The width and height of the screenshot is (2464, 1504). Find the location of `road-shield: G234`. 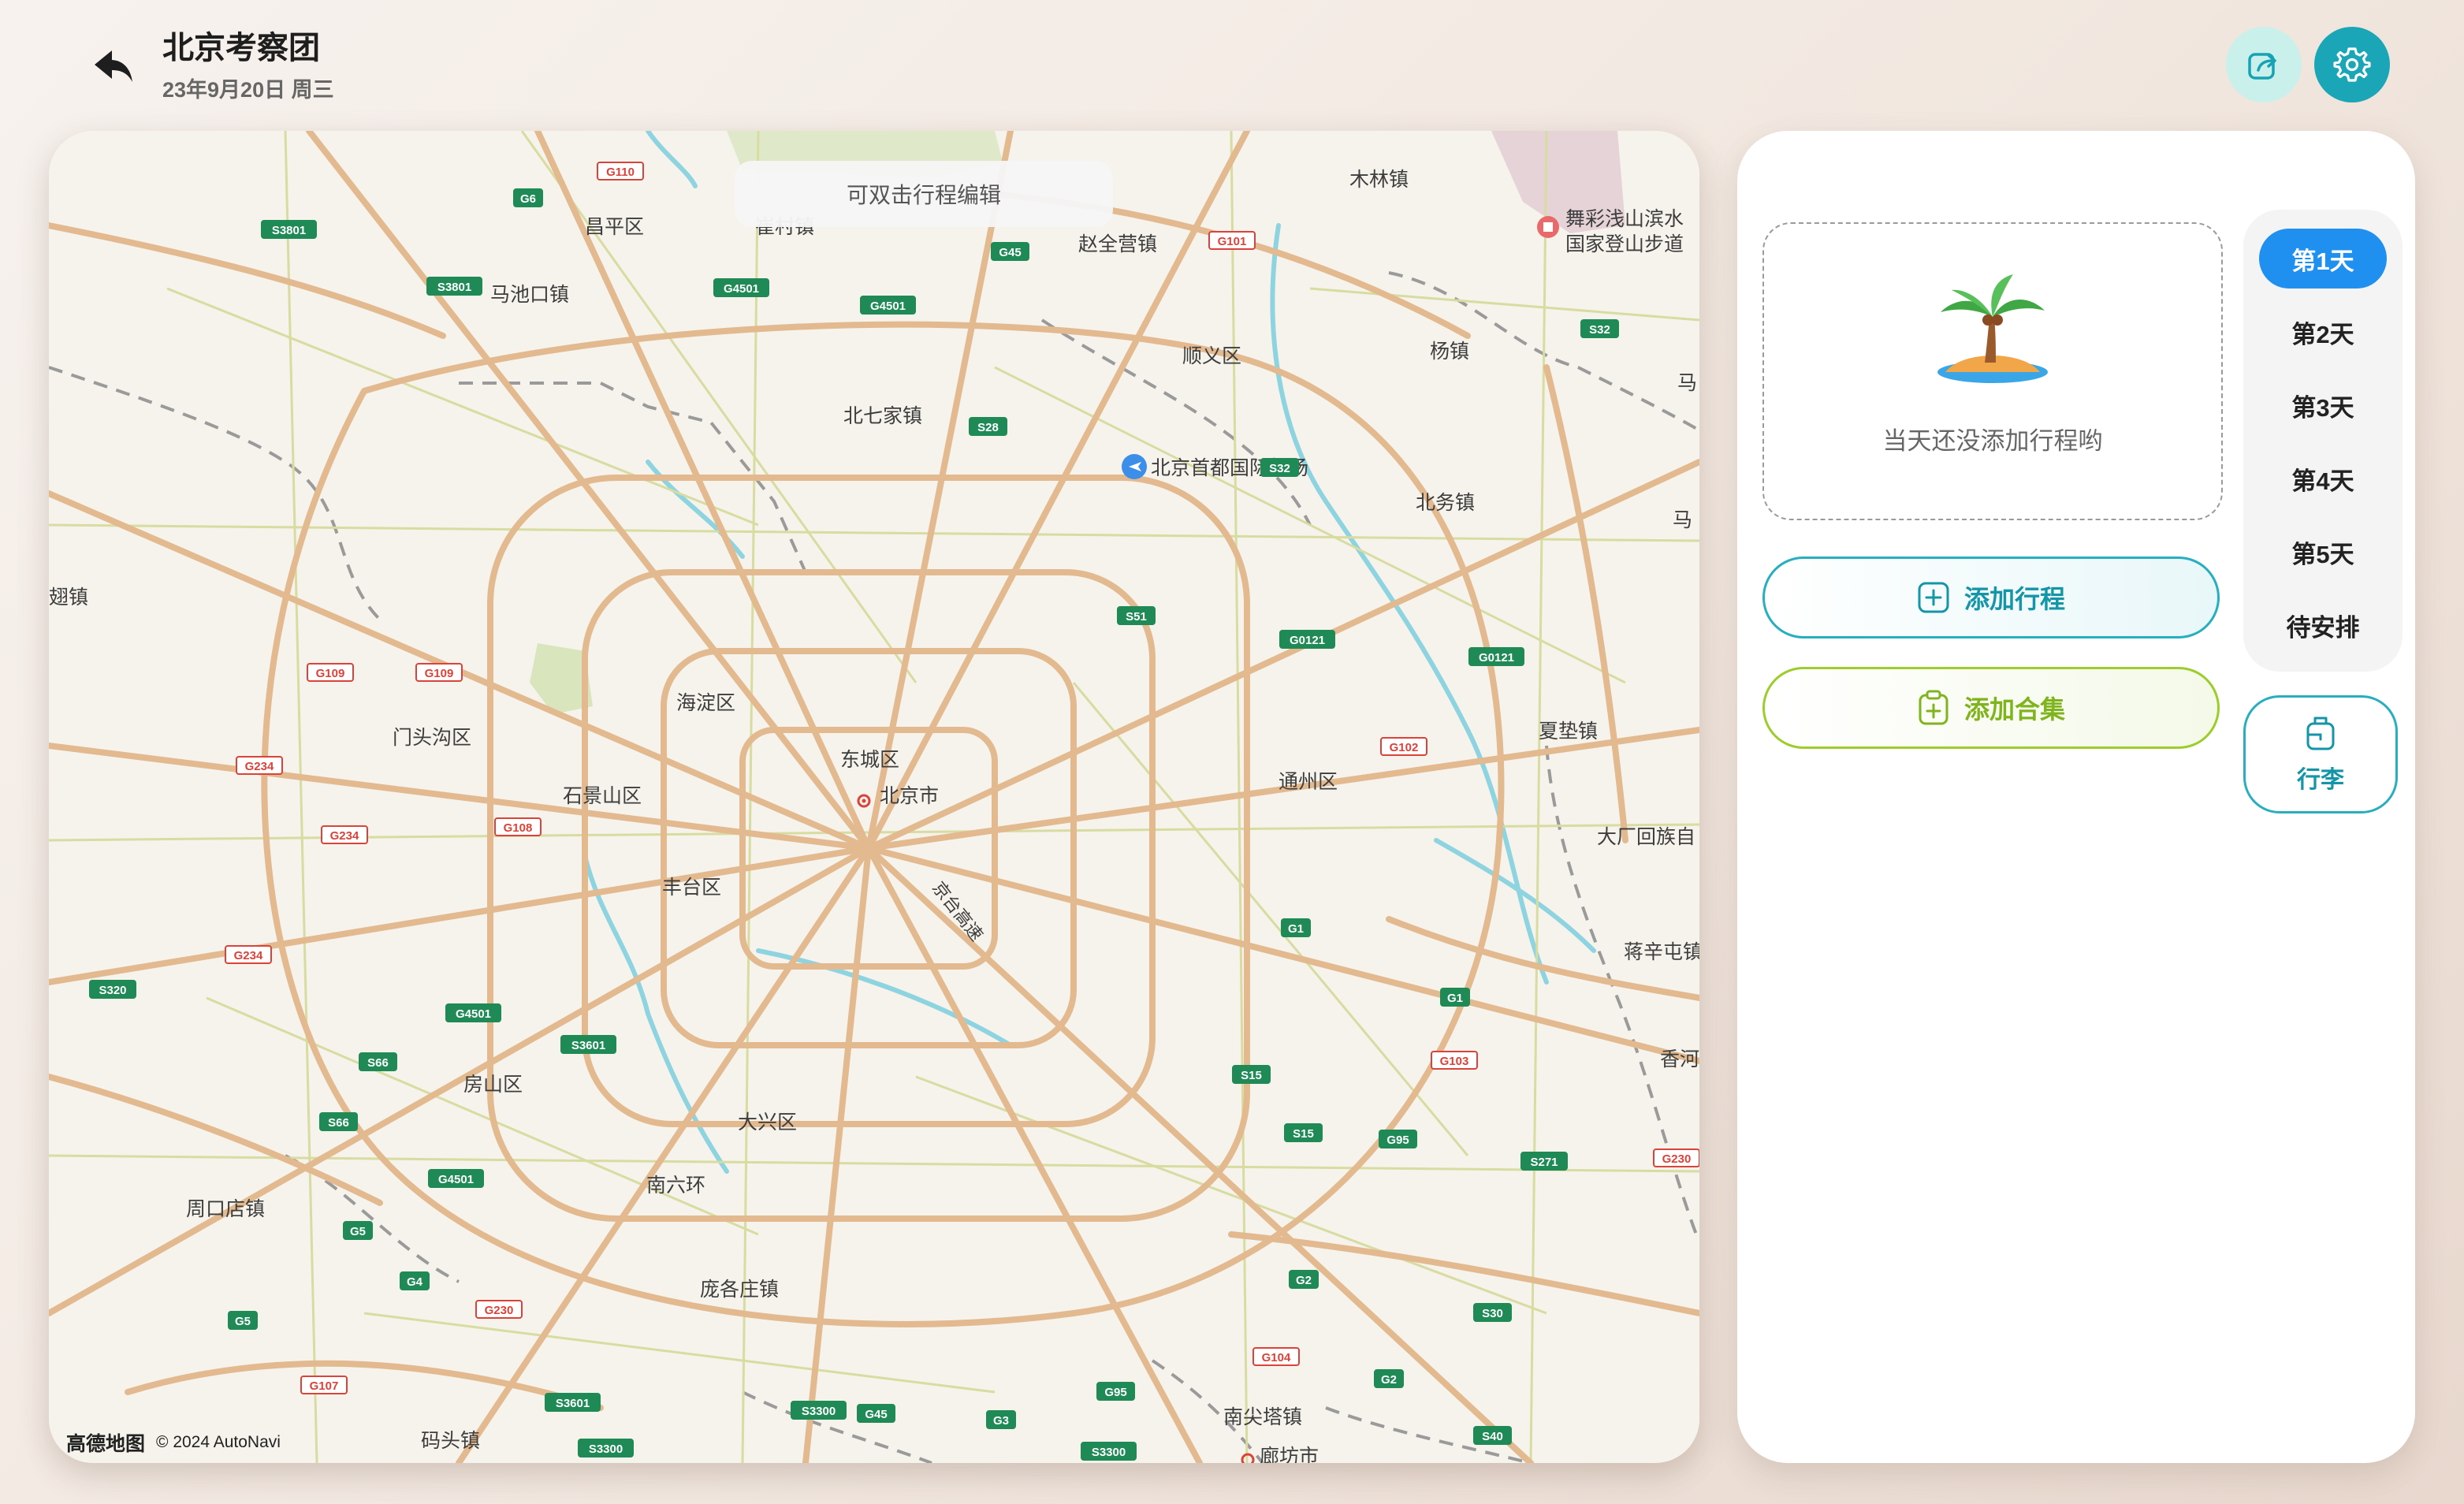

road-shield: G234 is located at coordinates (345, 834).